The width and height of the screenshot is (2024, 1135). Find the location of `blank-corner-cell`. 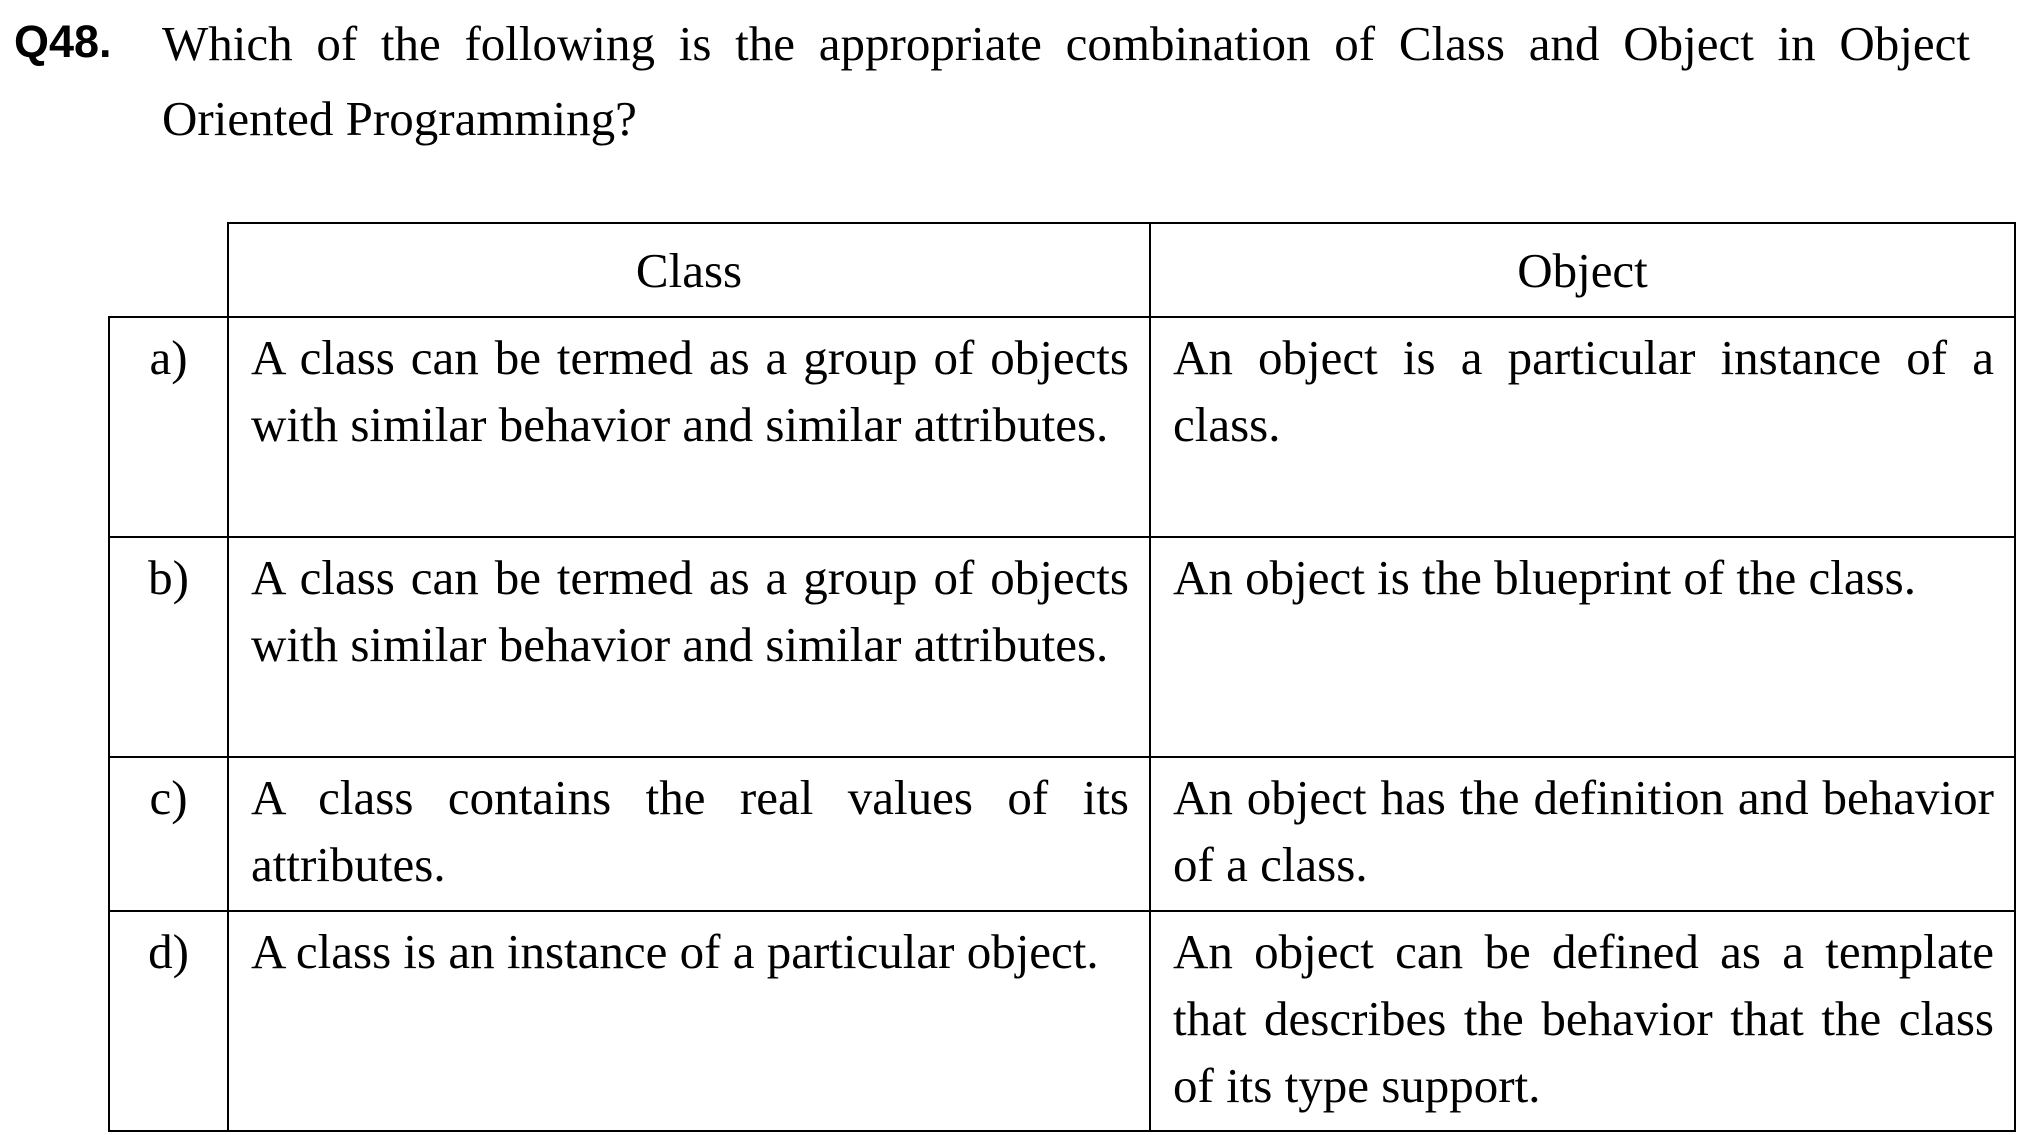

blank-corner-cell is located at coordinates (169, 270).